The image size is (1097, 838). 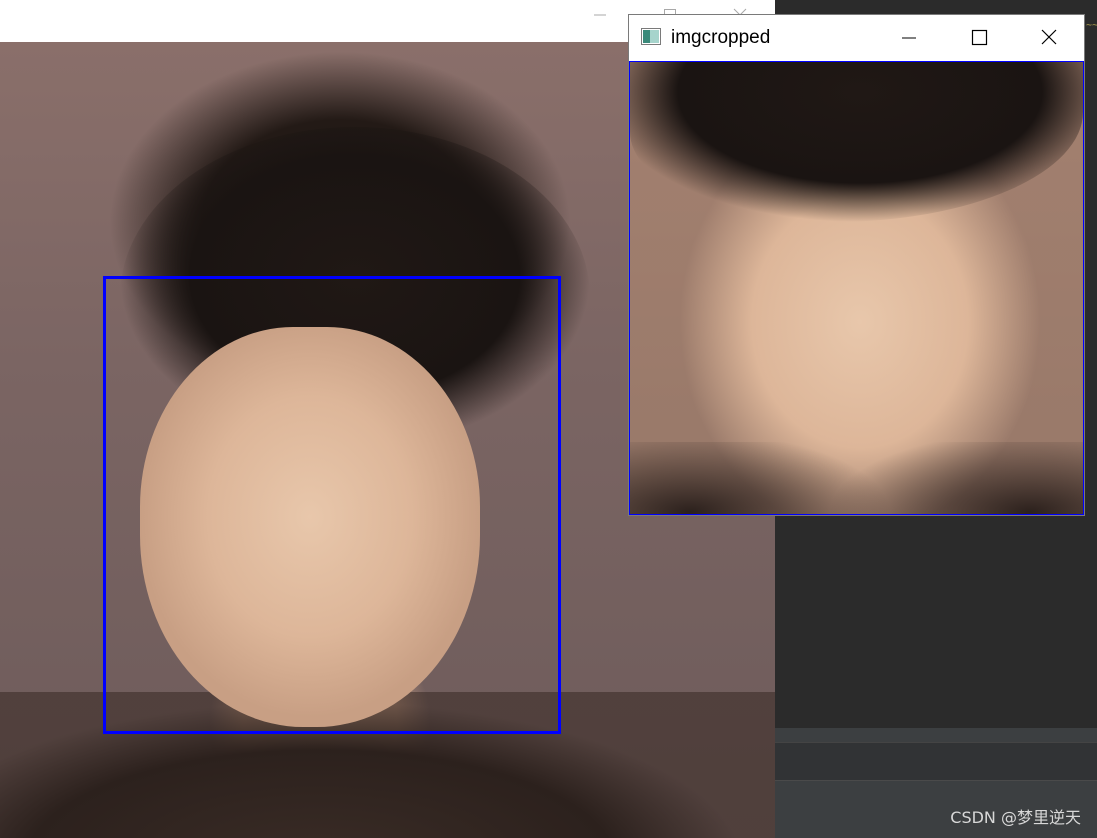 What do you see at coordinates (1091, 25) in the screenshot?
I see `ide-warning-squiggle: ~~` at bounding box center [1091, 25].